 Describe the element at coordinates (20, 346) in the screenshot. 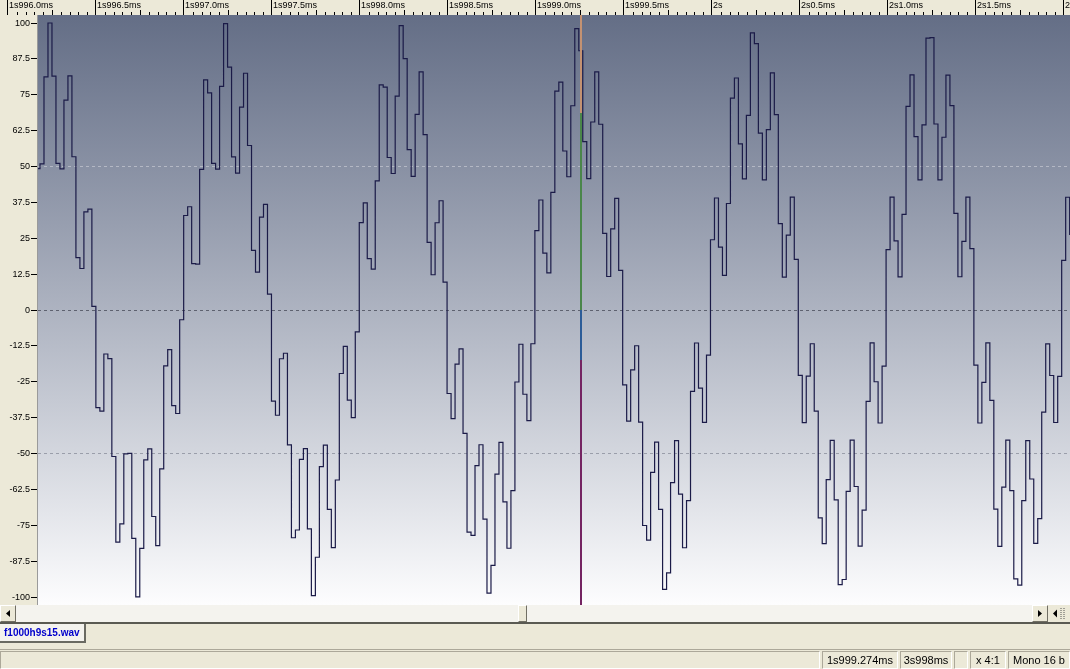

I see `amplitude-label: -12.5` at that location.